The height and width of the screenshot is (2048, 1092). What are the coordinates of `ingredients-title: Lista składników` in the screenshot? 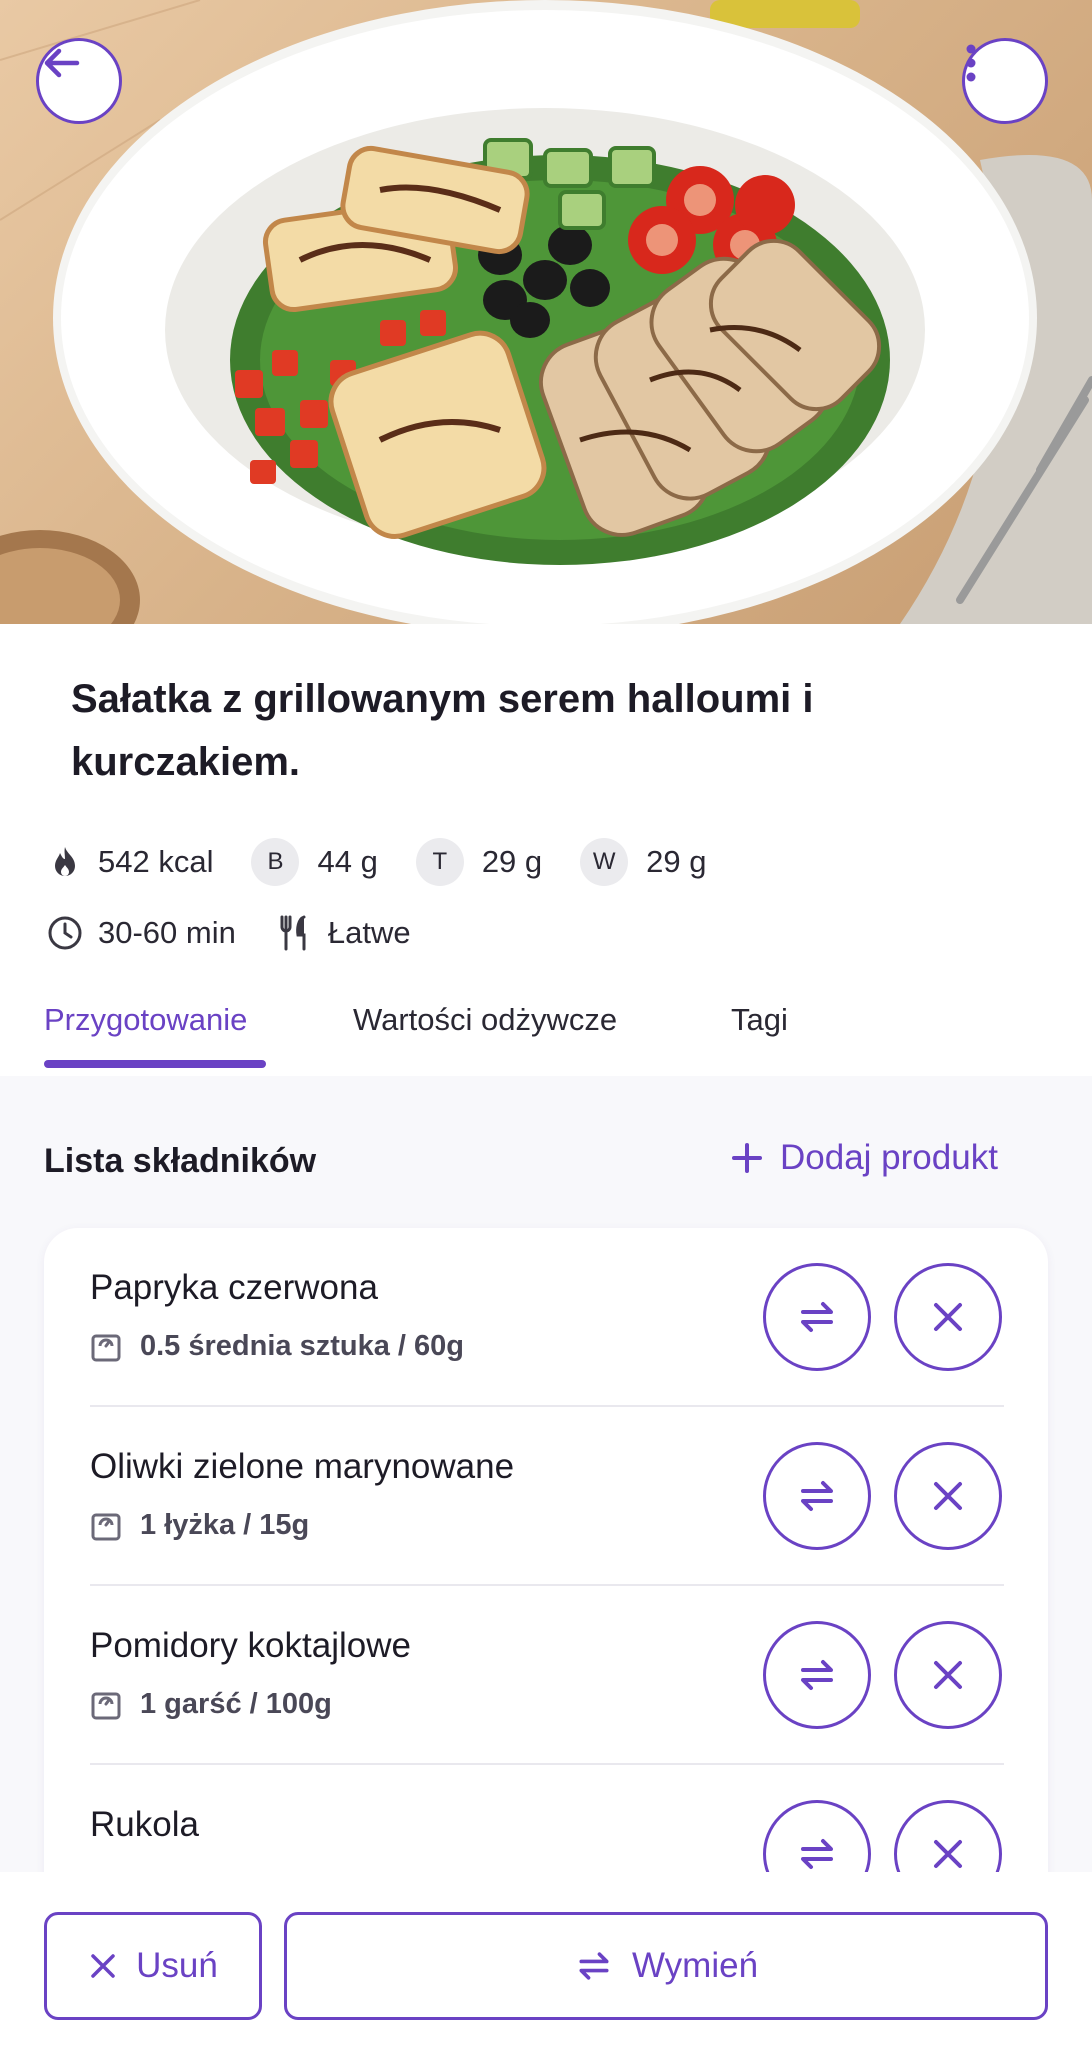 It's located at (180, 1161).